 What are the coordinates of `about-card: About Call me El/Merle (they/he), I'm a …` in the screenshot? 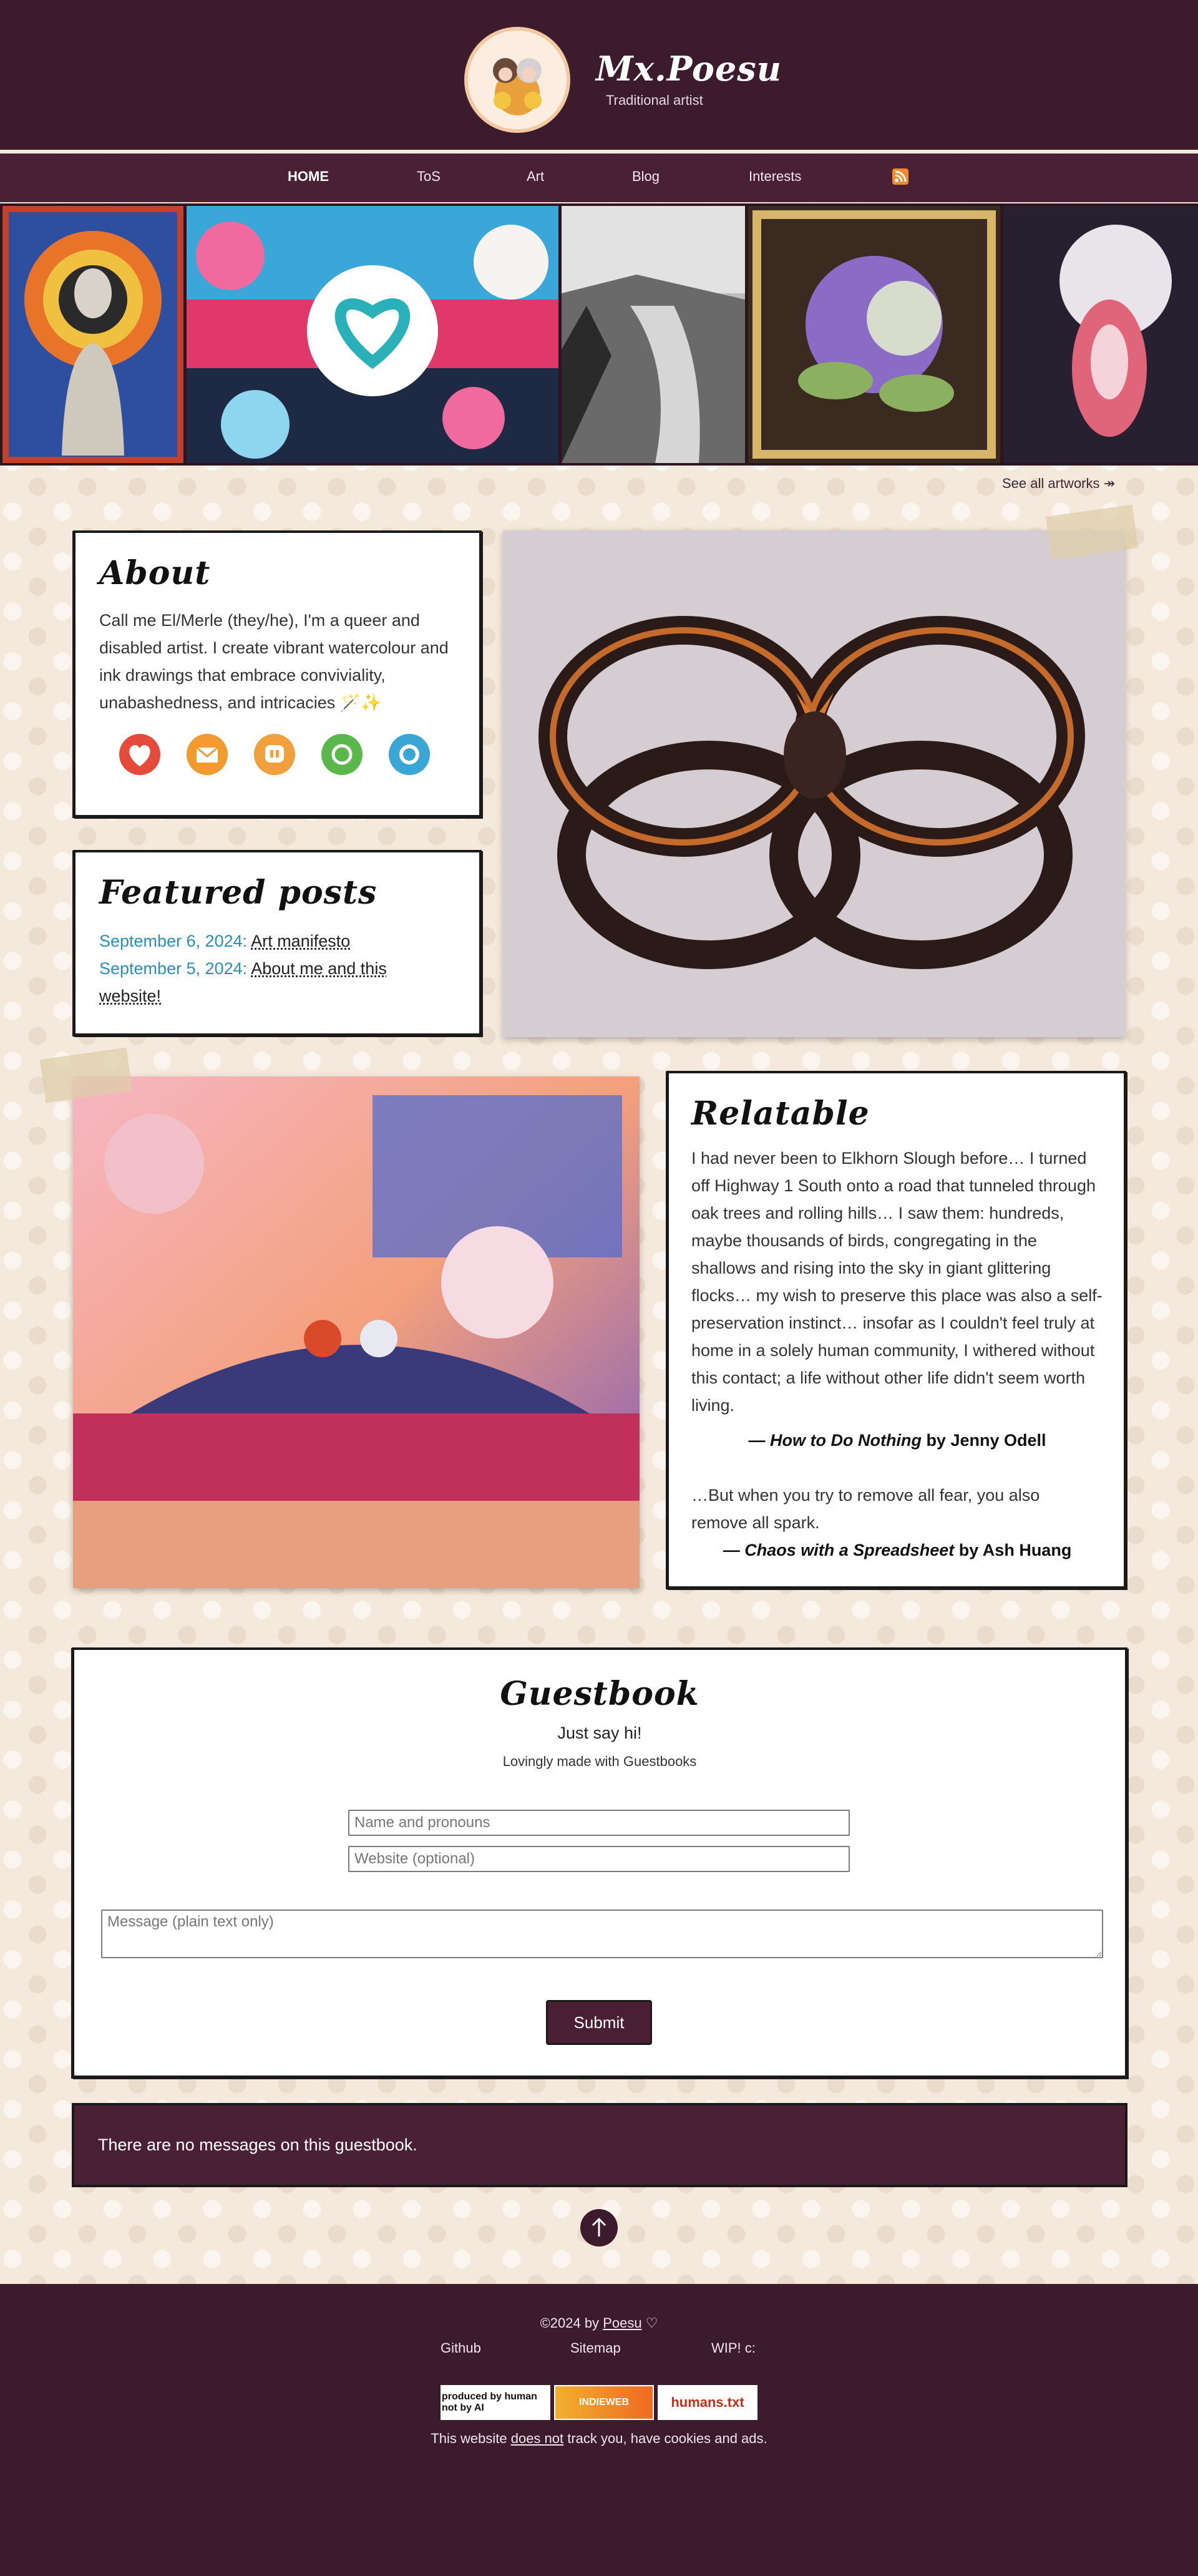 It's located at (277, 673).